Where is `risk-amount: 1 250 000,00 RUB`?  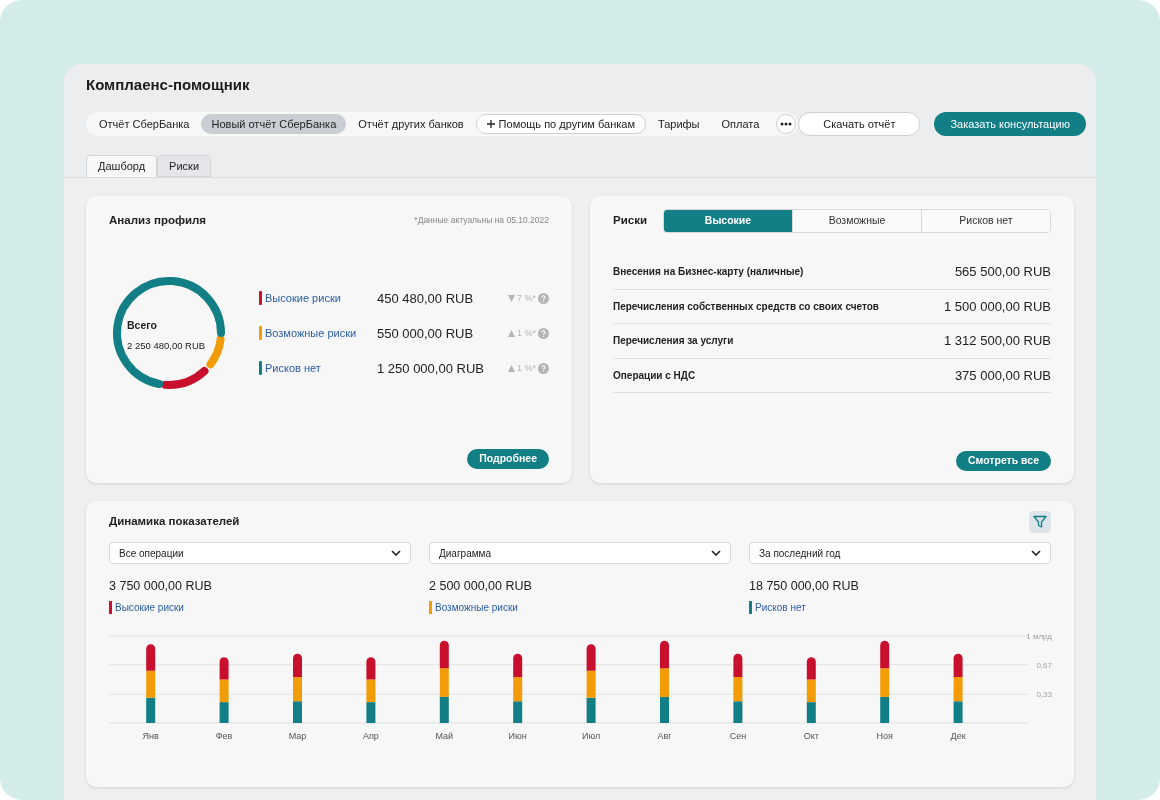 risk-amount: 1 250 000,00 RUB is located at coordinates (431, 368).